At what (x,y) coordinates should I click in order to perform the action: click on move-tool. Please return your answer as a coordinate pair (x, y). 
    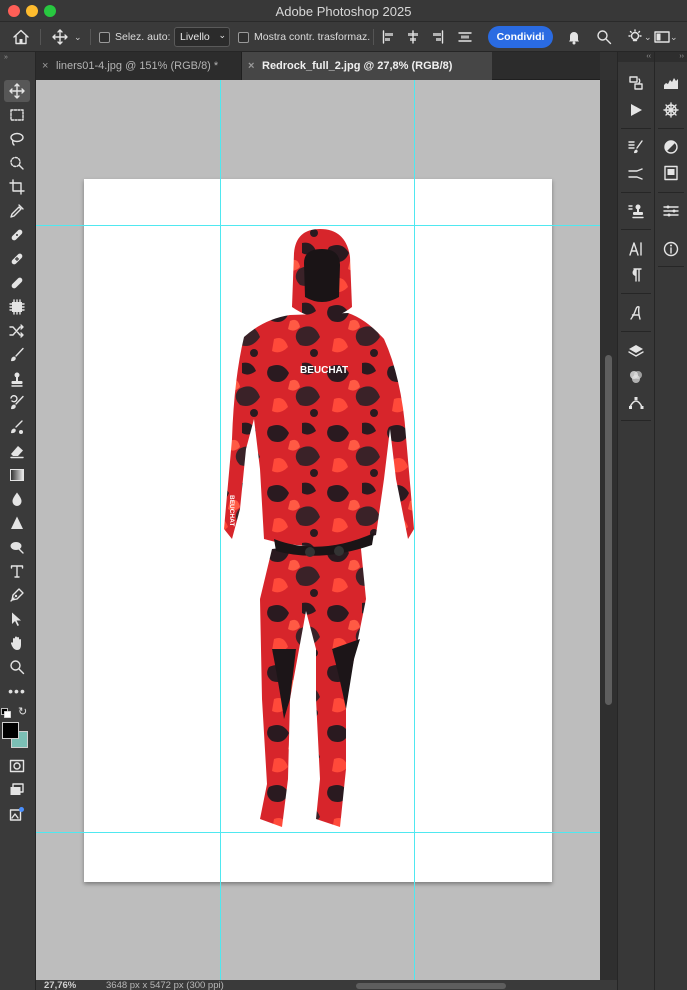
    Looking at the image, I should click on (17, 91).